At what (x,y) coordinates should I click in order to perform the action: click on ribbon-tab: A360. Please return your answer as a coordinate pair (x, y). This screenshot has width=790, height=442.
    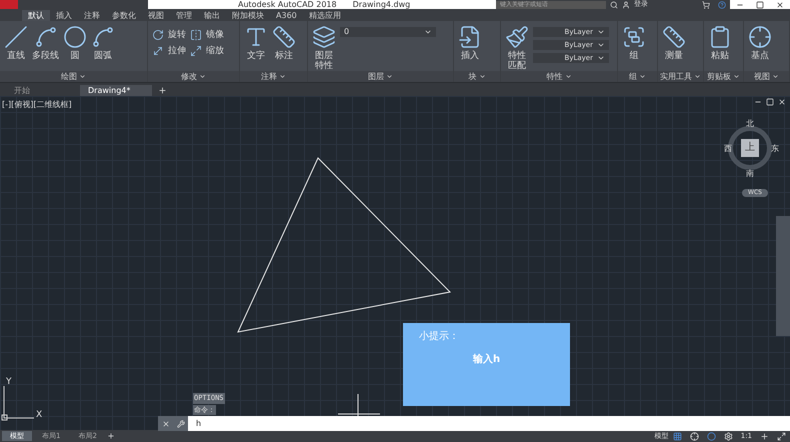
    Looking at the image, I should click on (286, 15).